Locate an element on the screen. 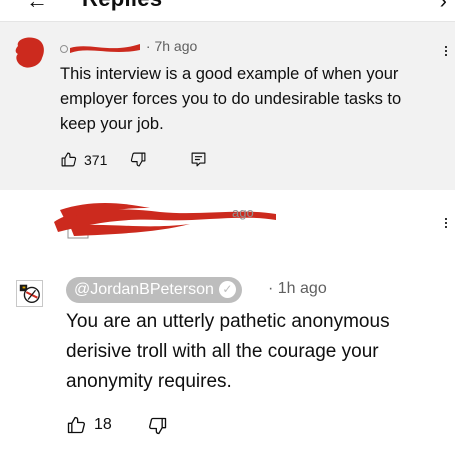 The width and height of the screenshot is (455, 455). comment-timestamp: · 7h ago is located at coordinates (171, 46).